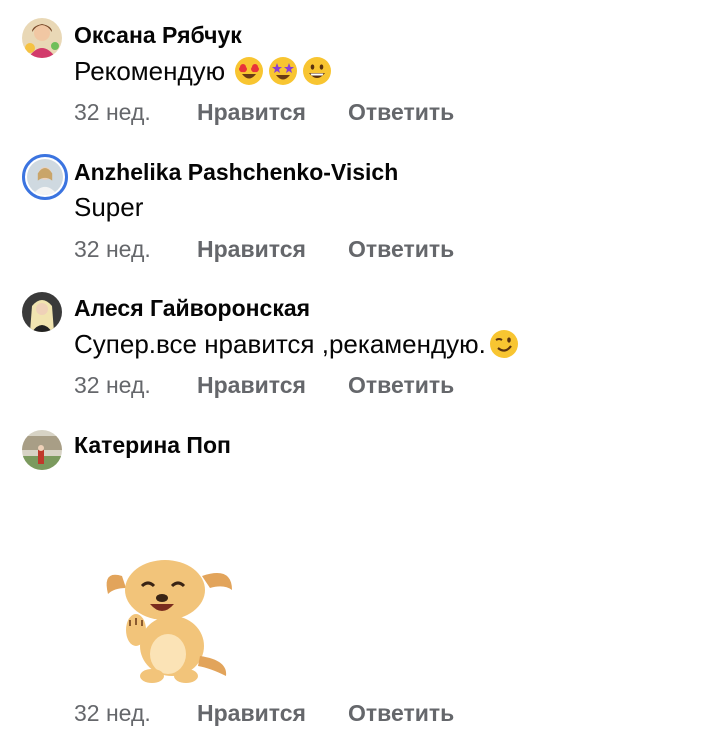  I want to click on heart-eyes-emoji-icon, so click(249, 71).